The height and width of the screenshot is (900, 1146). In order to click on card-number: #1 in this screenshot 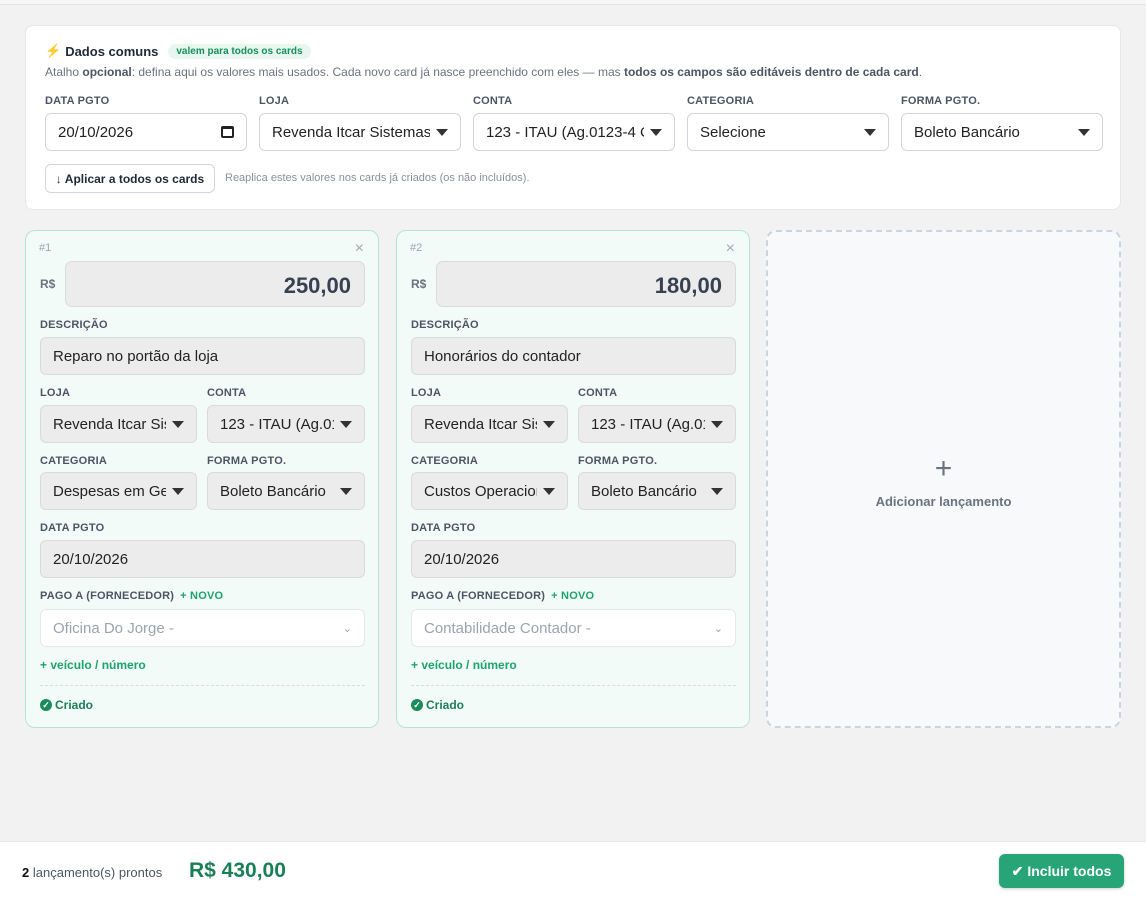, I will do `click(45, 248)`.